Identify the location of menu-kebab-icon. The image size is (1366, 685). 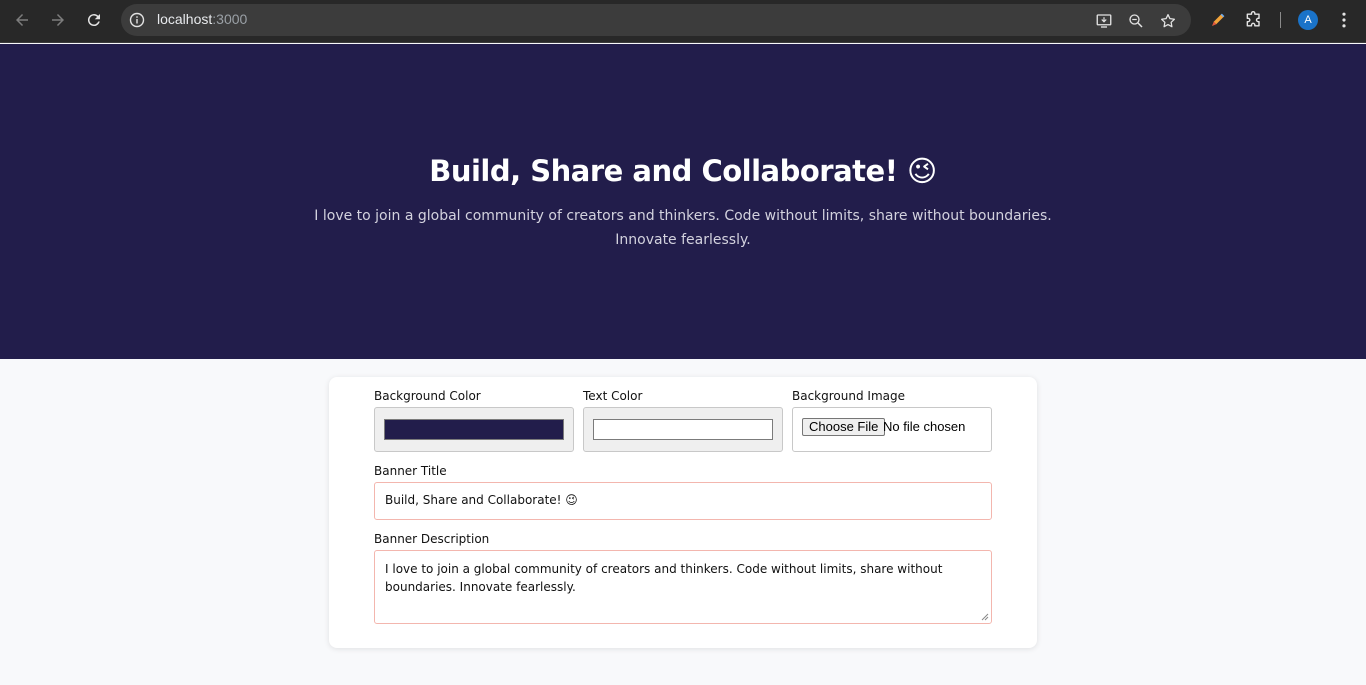
(1344, 20).